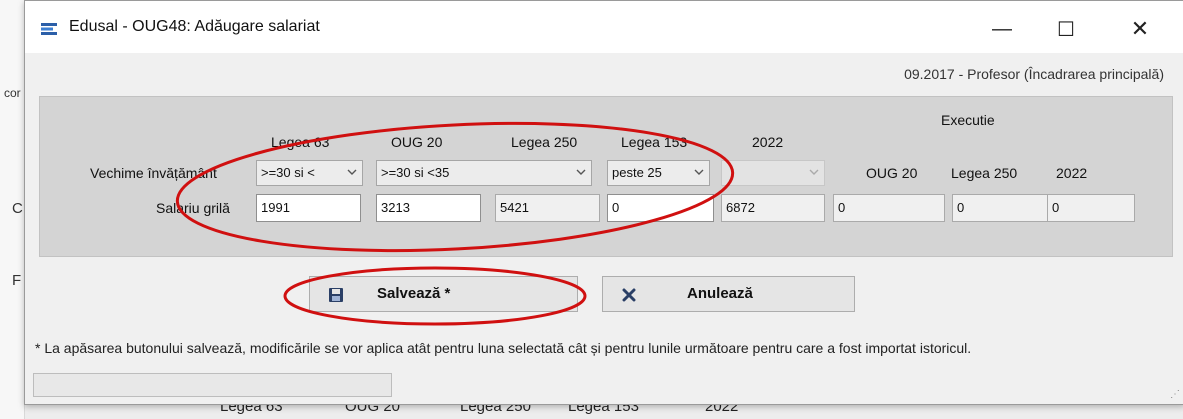 This screenshot has height=419, width=1183. Describe the element at coordinates (288, 172) in the screenshot. I see `select-value: >=30 si <` at that location.